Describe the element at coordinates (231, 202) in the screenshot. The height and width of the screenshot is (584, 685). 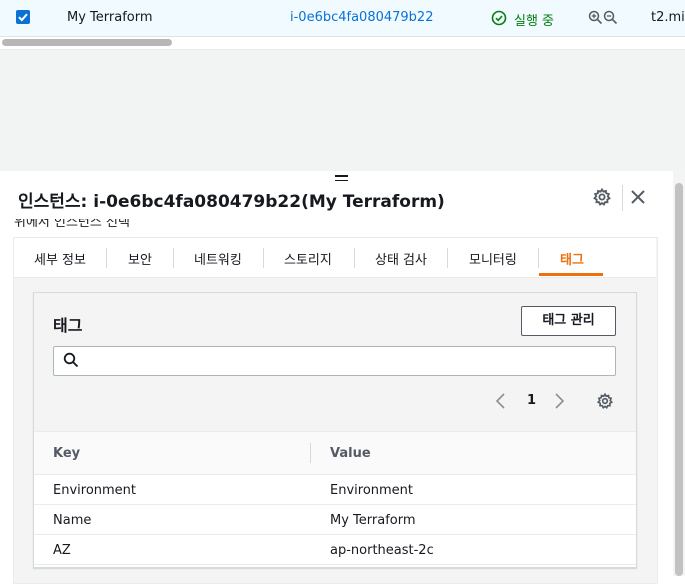
I see `split-panel-title: 인스턴스: i-0e6bc4fa080479b22(My Terraform)` at that location.